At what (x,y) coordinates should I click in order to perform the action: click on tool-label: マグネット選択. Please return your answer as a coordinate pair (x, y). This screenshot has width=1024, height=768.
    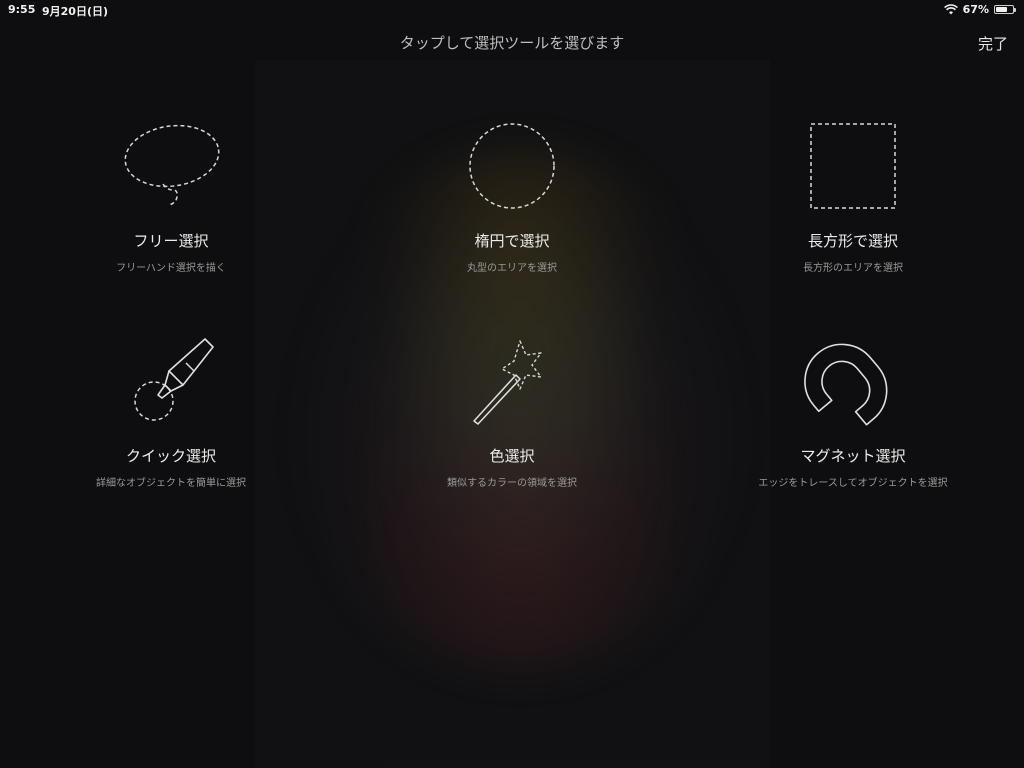
    Looking at the image, I should click on (853, 456).